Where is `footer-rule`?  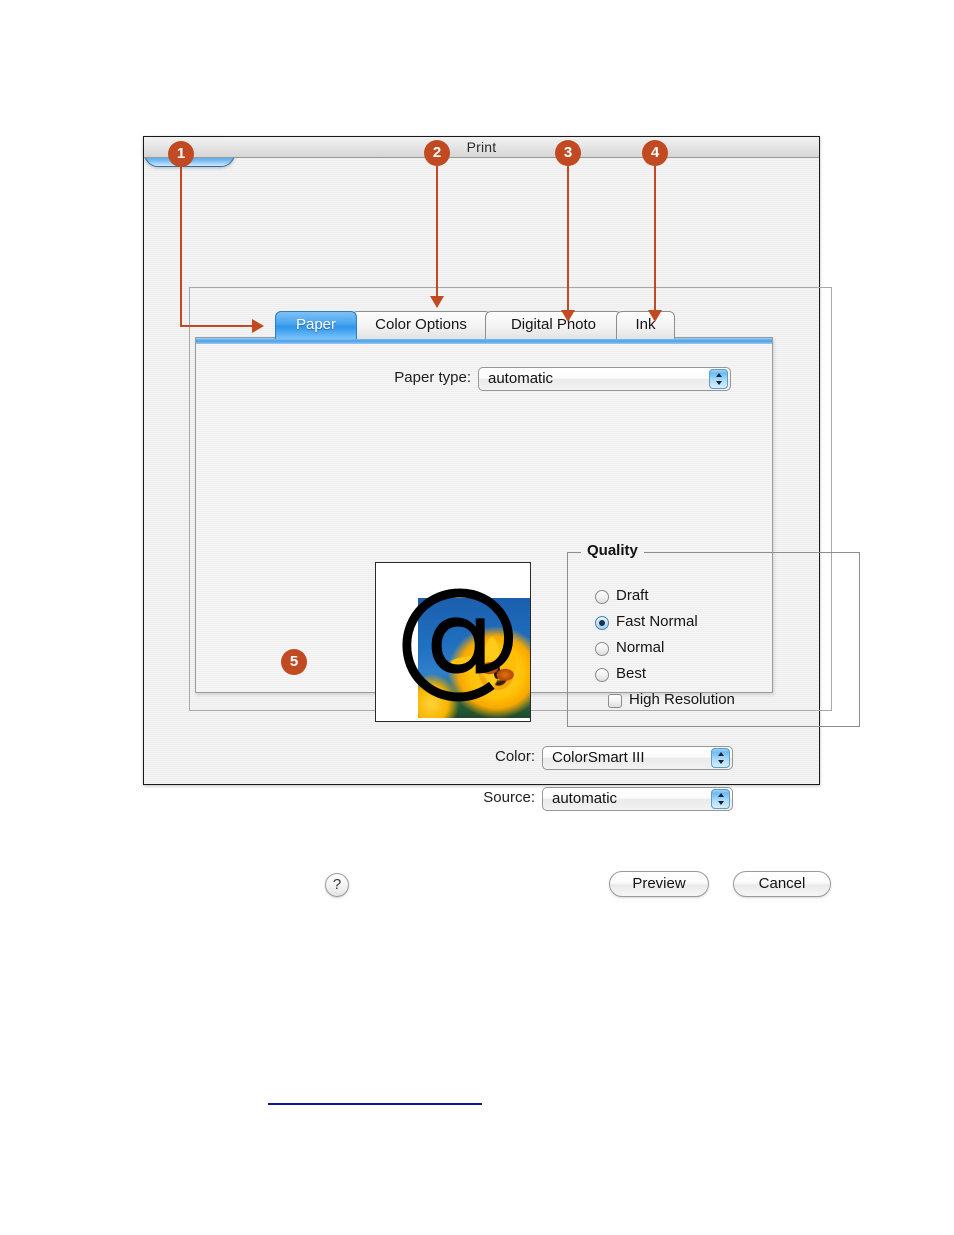
footer-rule is located at coordinates (375, 1104).